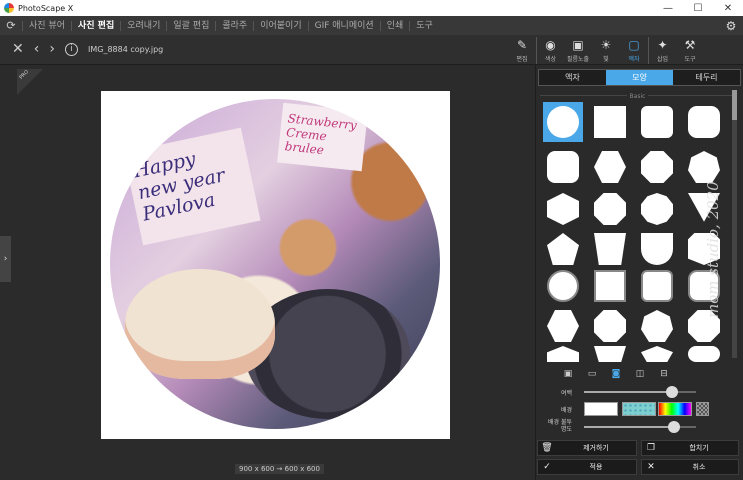  Describe the element at coordinates (610, 167) in the screenshot. I see `shape-option-hexagon` at that location.